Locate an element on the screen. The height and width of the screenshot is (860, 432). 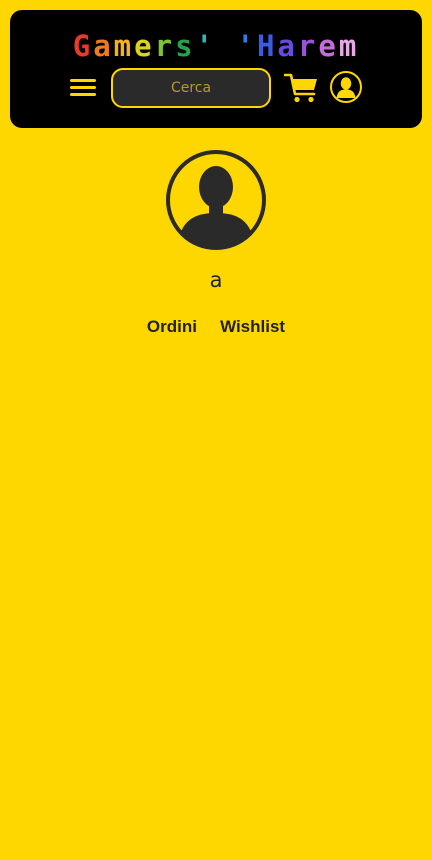
logo-letter: H is located at coordinates (267, 46).